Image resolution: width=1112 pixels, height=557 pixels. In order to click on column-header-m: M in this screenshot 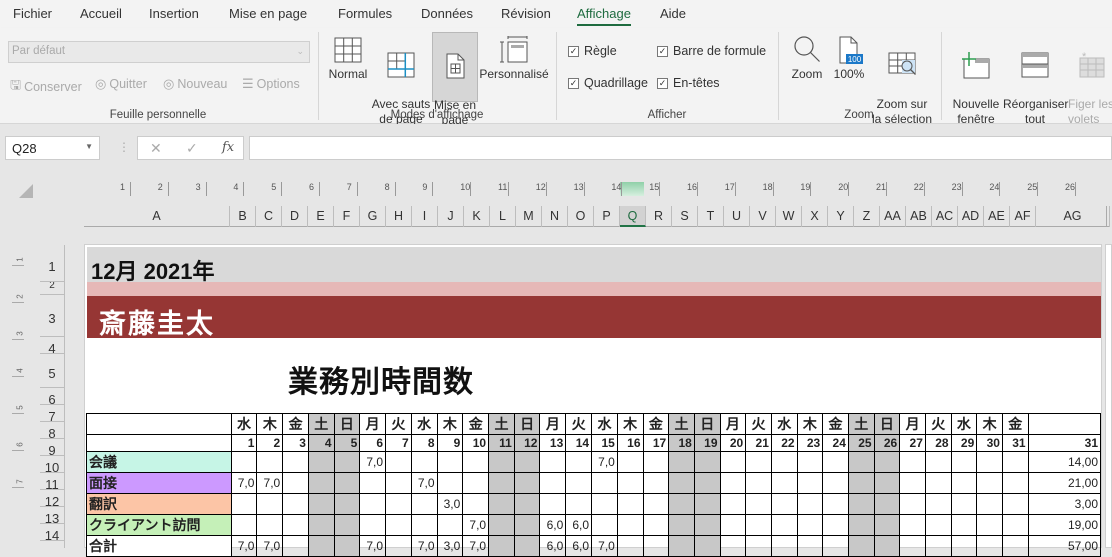, I will do `click(529, 216)`.